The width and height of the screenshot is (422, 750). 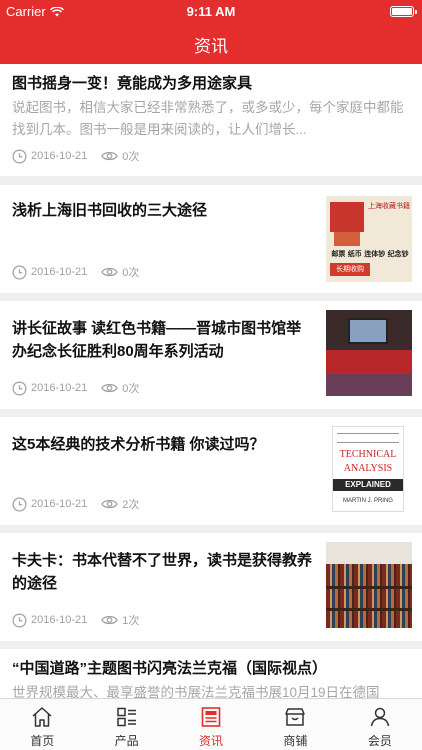 I want to click on tab-news: 资讯, so click(x=211, y=724).